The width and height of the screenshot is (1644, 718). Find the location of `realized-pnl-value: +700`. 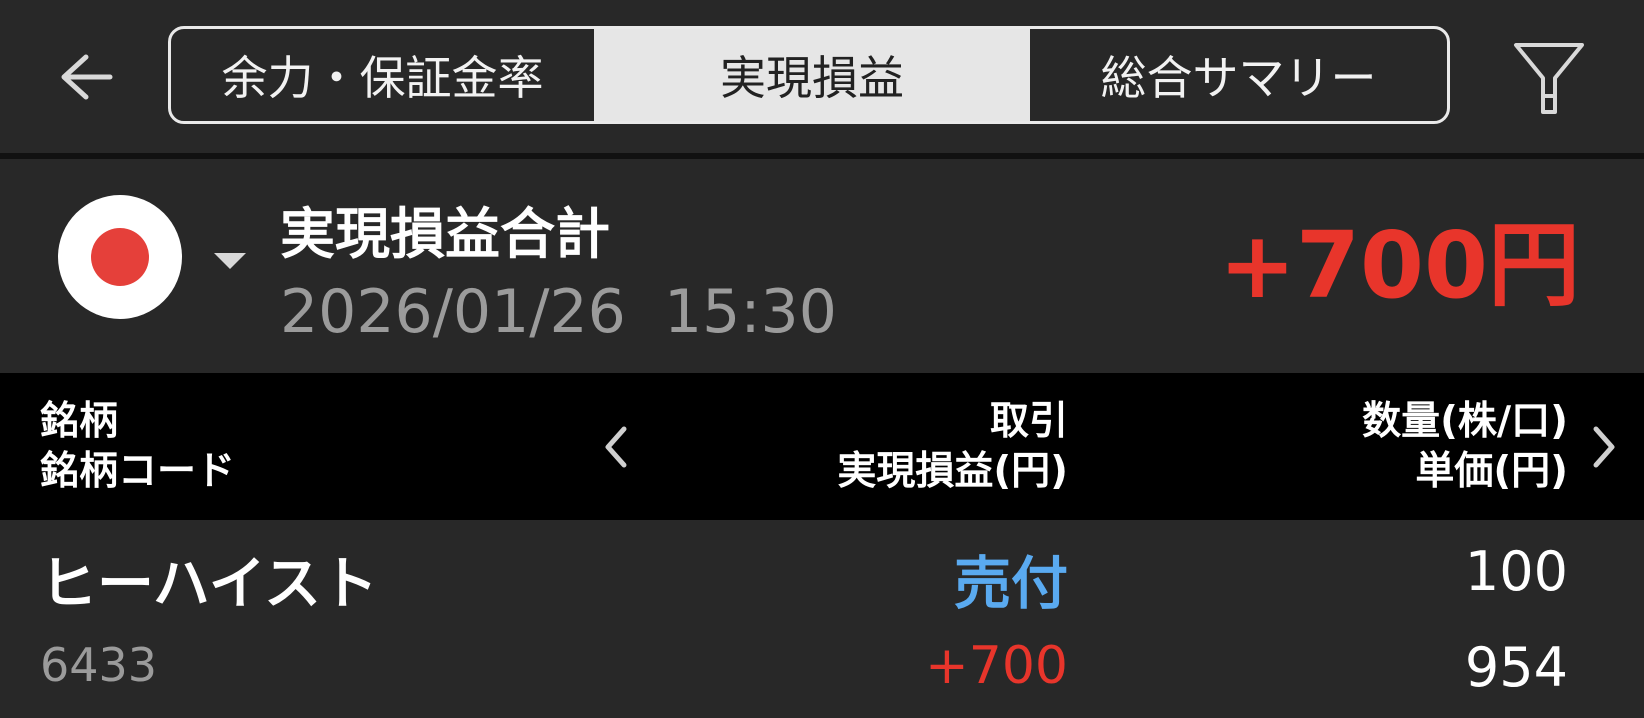

realized-pnl-value: +700 is located at coordinates (996, 666).